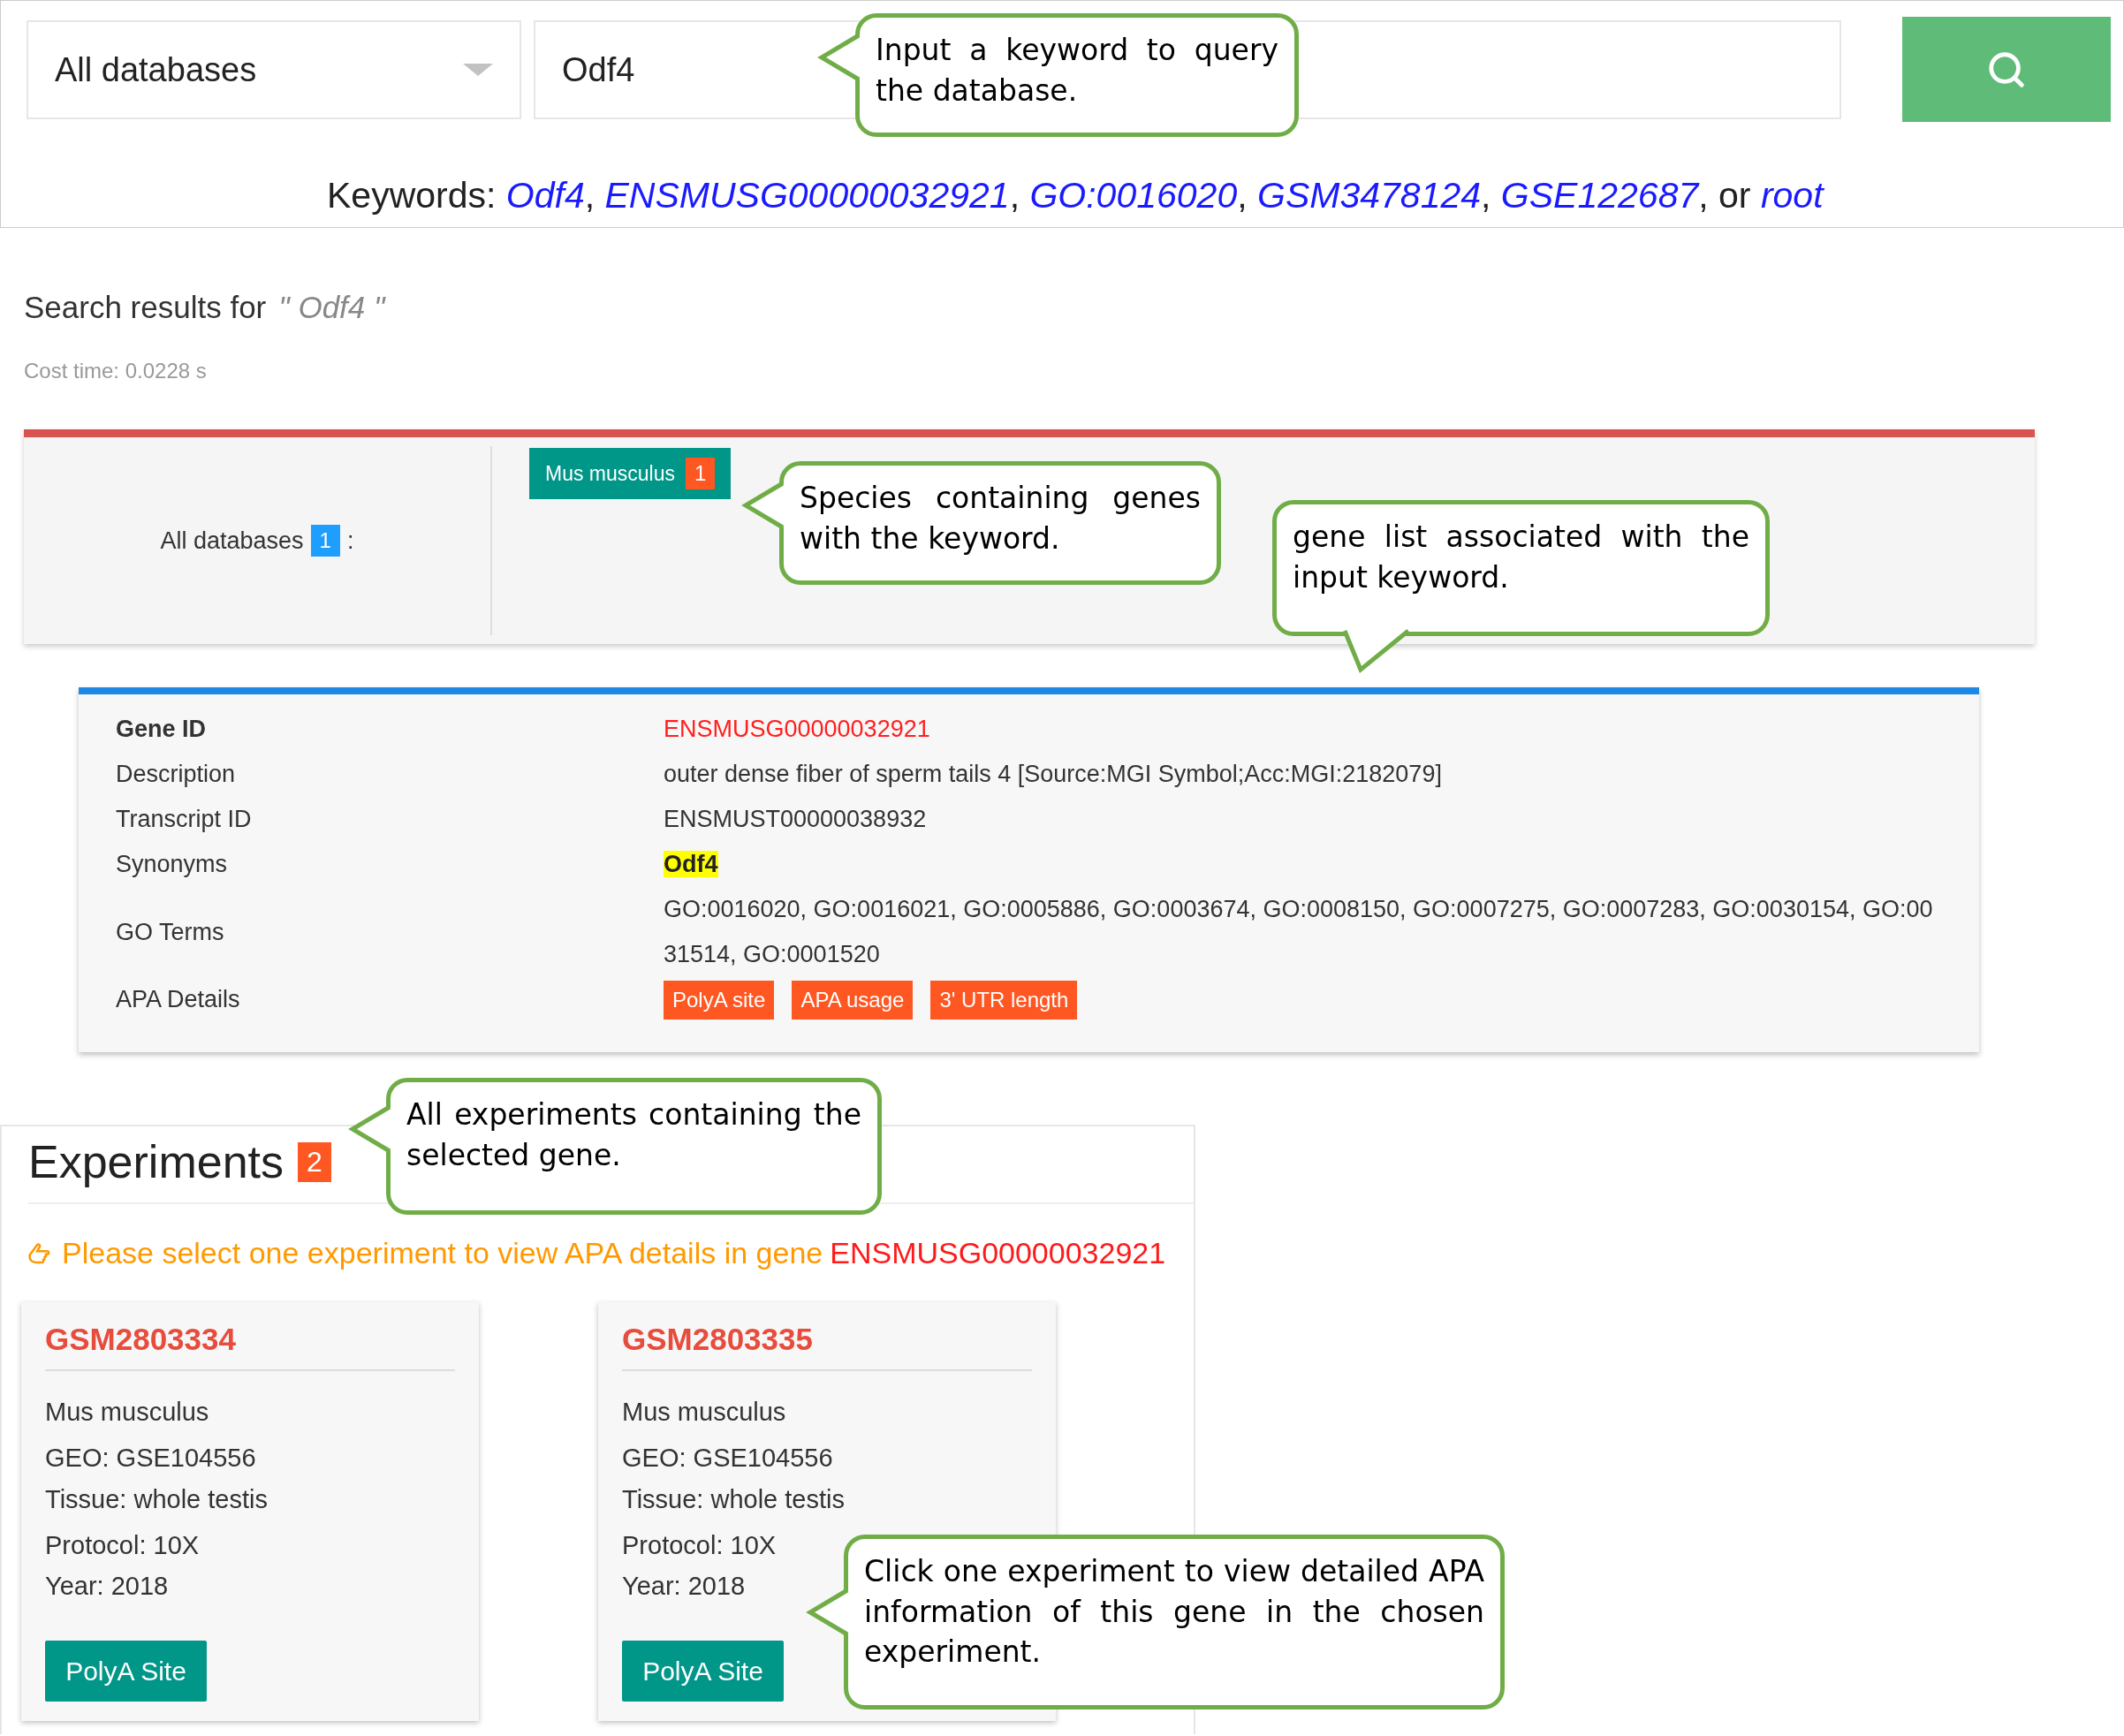 The image size is (2124, 1736). What do you see at coordinates (797, 729) in the screenshot?
I see `gene-id-value: ENSMUSG00000032921` at bounding box center [797, 729].